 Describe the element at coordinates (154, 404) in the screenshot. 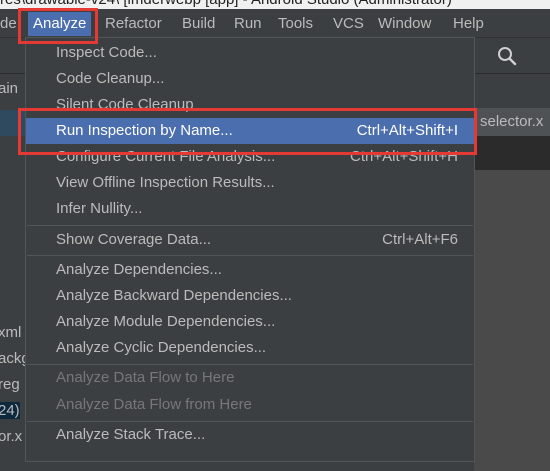

I see `menu-item-label: Analyze Data Flow from Here` at that location.